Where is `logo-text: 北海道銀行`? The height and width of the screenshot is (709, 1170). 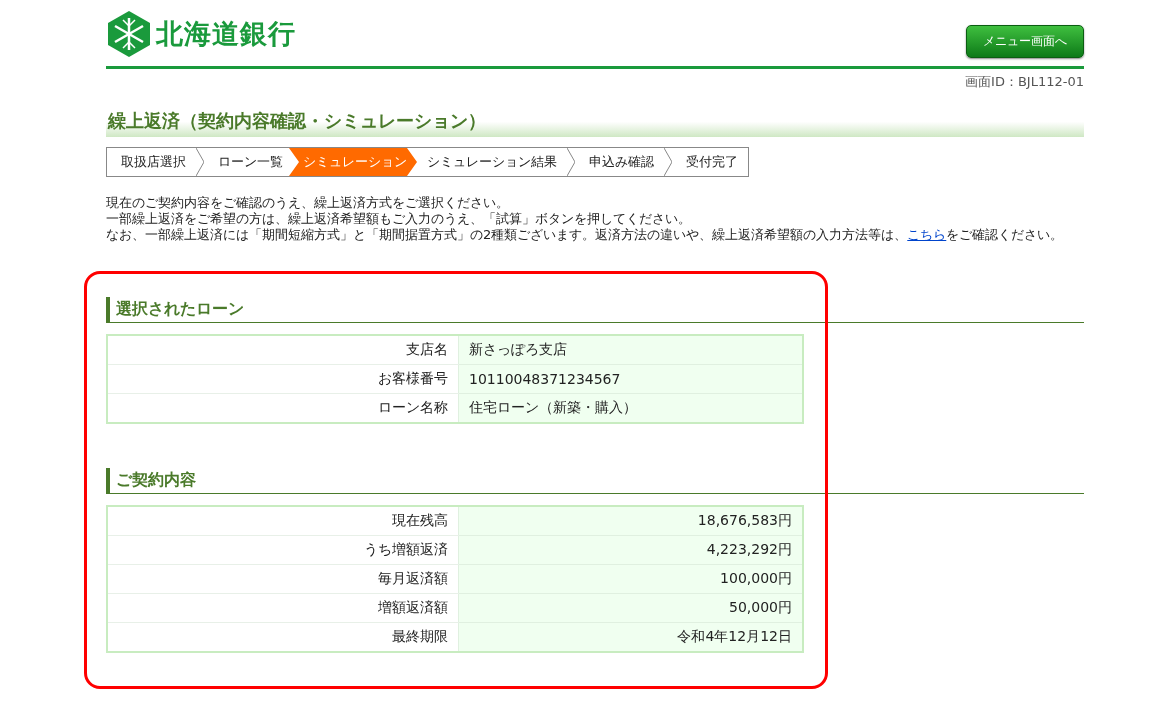
logo-text: 北海道銀行 is located at coordinates (226, 34).